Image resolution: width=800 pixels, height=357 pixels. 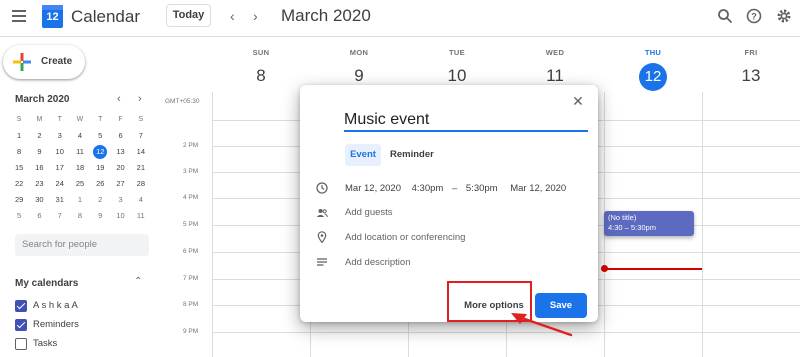 I want to click on event-chip: (No title) 4:30 – 5:30pm, so click(x=649, y=223).